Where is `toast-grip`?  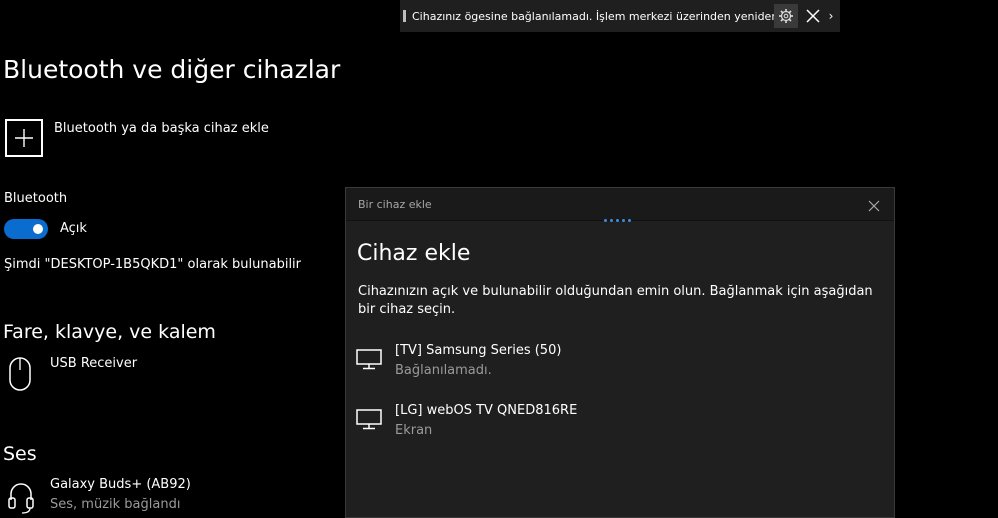
toast-grip is located at coordinates (404, 16).